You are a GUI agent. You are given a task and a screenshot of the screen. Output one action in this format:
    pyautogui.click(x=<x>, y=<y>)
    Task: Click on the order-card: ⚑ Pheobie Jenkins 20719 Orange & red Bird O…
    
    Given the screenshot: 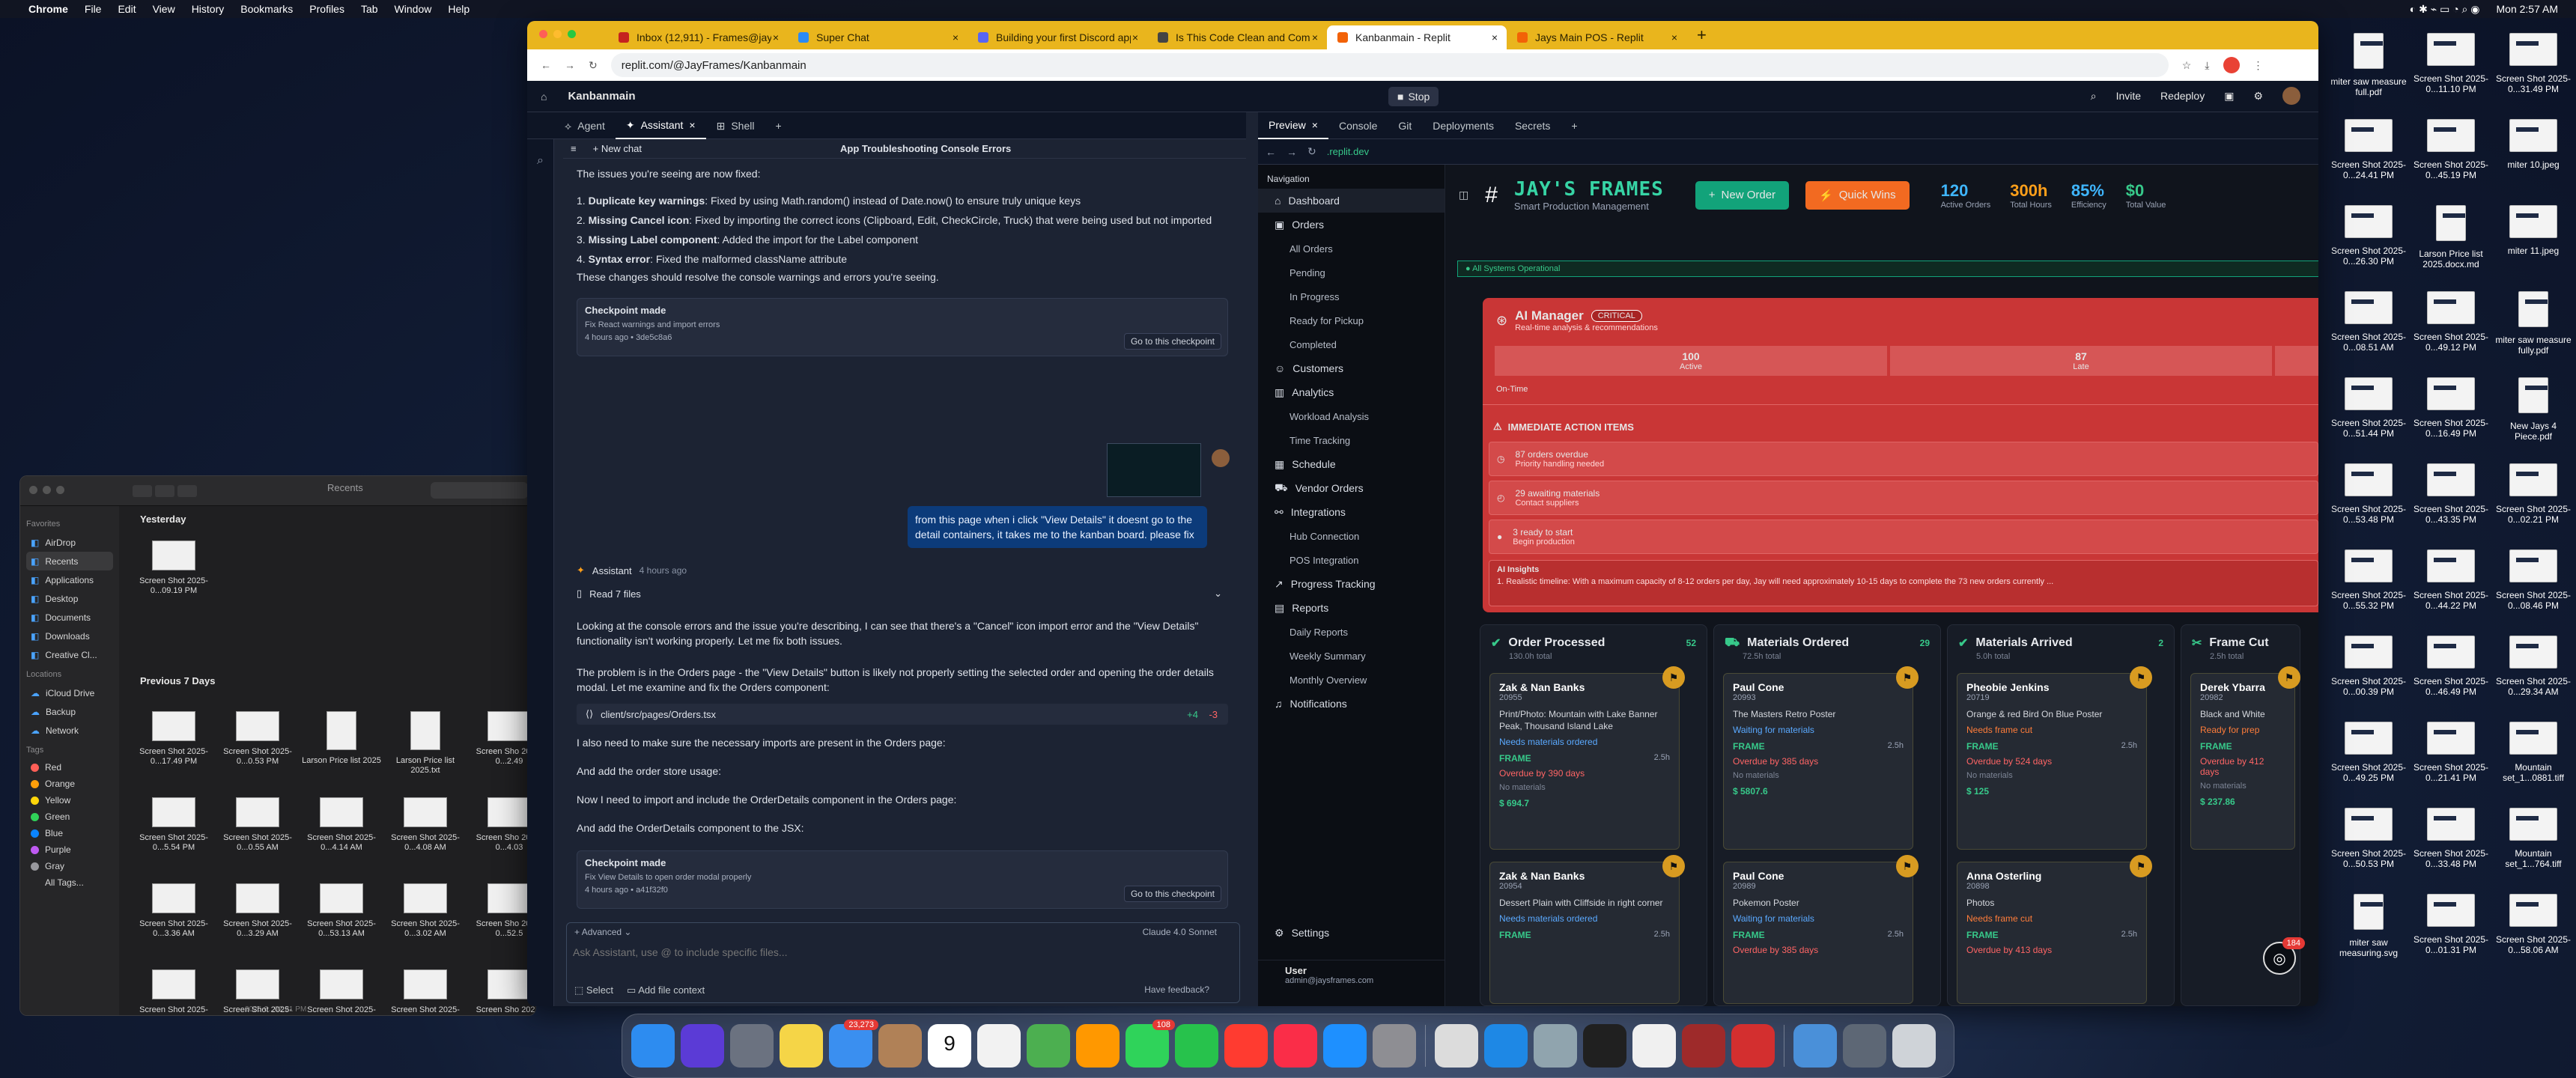 What is the action you would take?
    pyautogui.click(x=2054, y=758)
    